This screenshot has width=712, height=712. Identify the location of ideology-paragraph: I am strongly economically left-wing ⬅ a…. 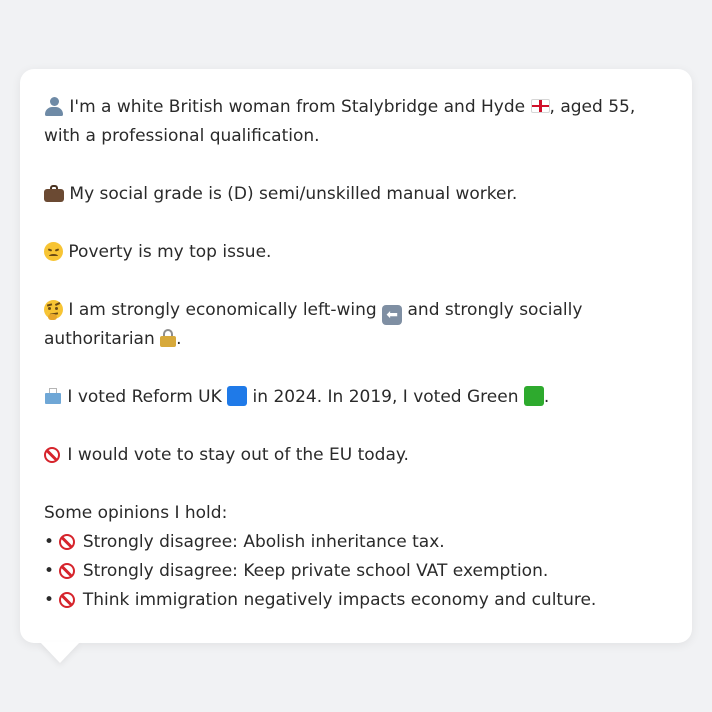
(356, 325).